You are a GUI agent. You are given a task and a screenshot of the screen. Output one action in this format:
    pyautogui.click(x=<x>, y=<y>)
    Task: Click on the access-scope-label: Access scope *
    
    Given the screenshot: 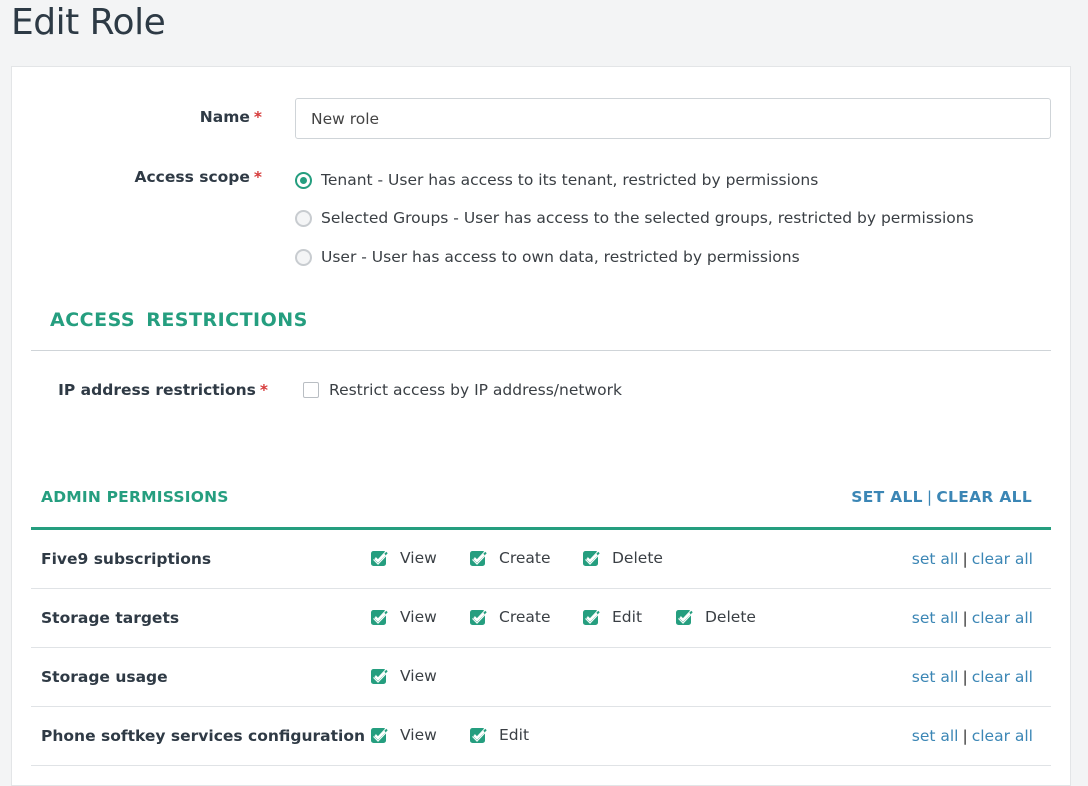 What is the action you would take?
    pyautogui.click(x=187, y=177)
    